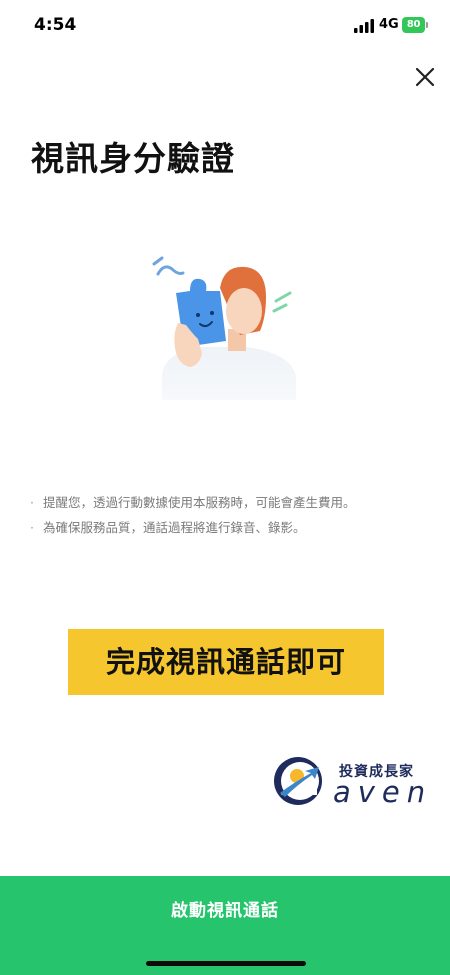  What do you see at coordinates (383, 792) in the screenshot?
I see `brand-wordmark: aven` at bounding box center [383, 792].